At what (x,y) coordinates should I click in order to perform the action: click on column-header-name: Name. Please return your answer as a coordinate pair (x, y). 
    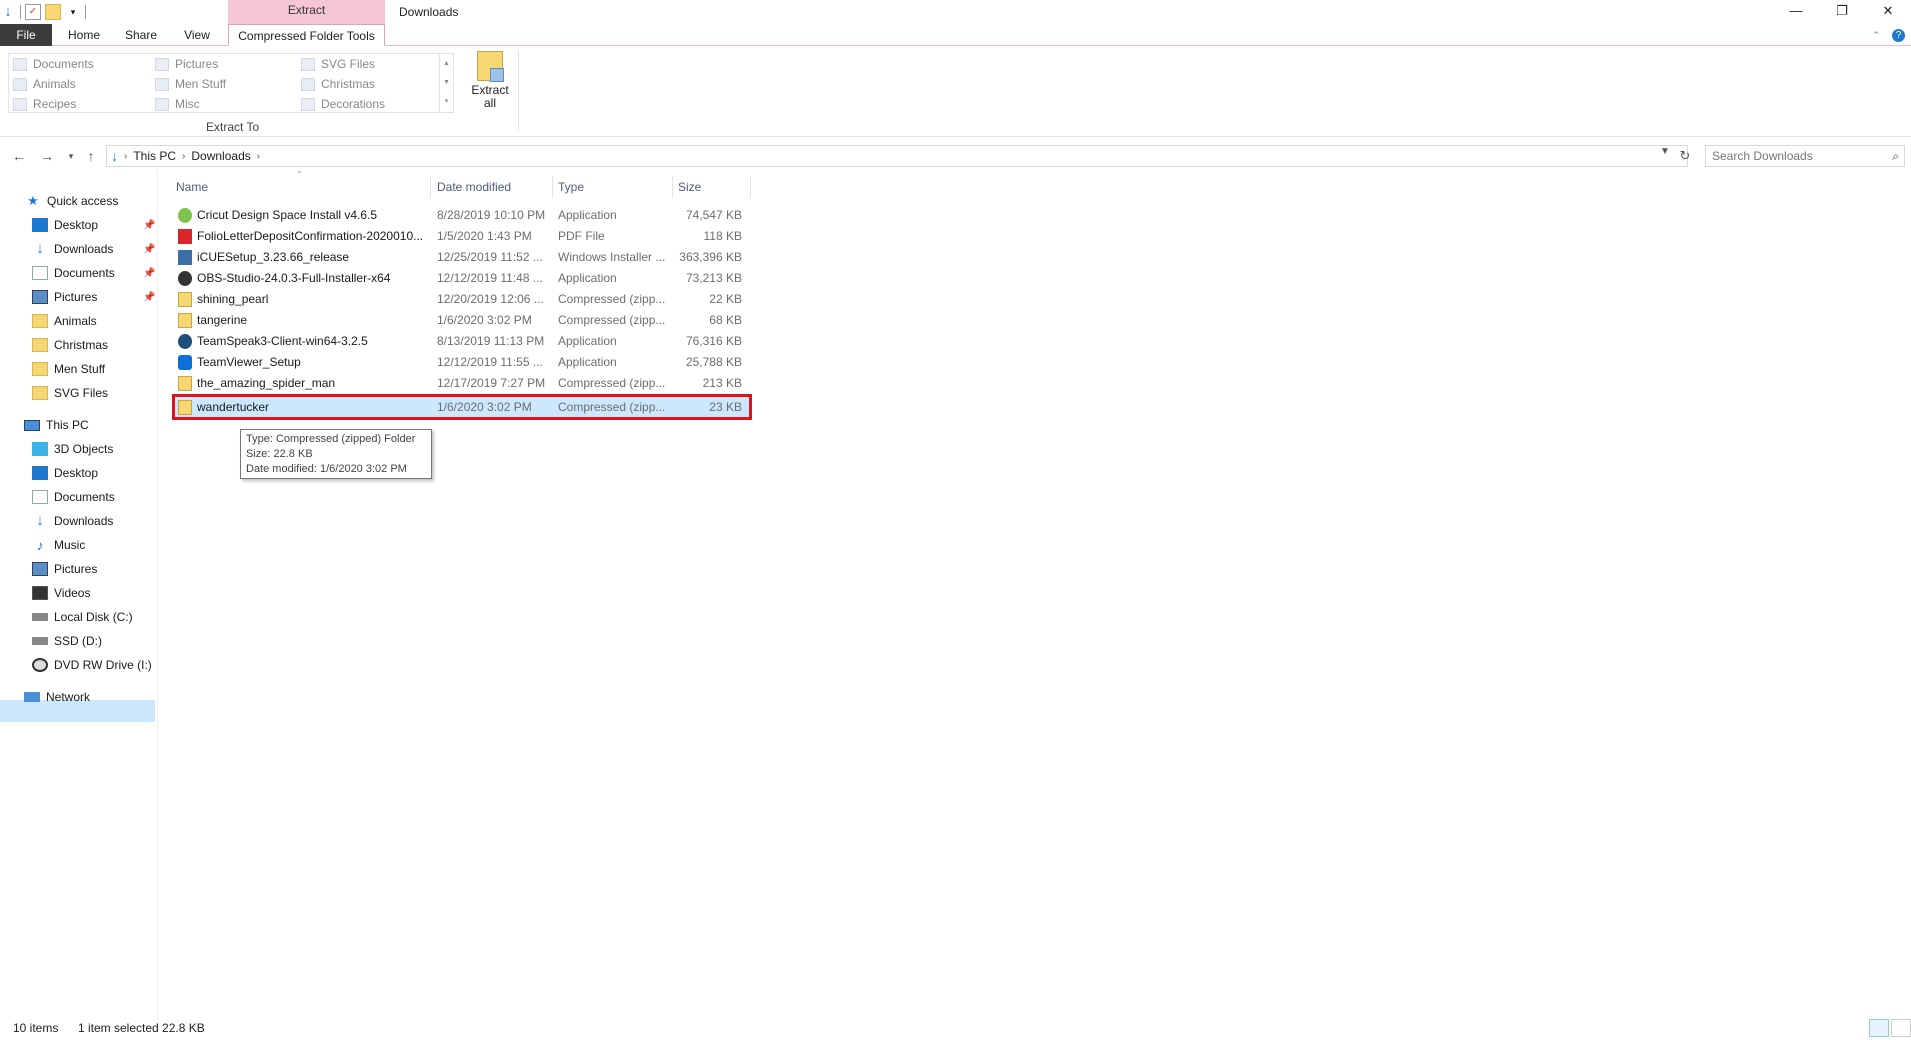
    Looking at the image, I should click on (192, 187).